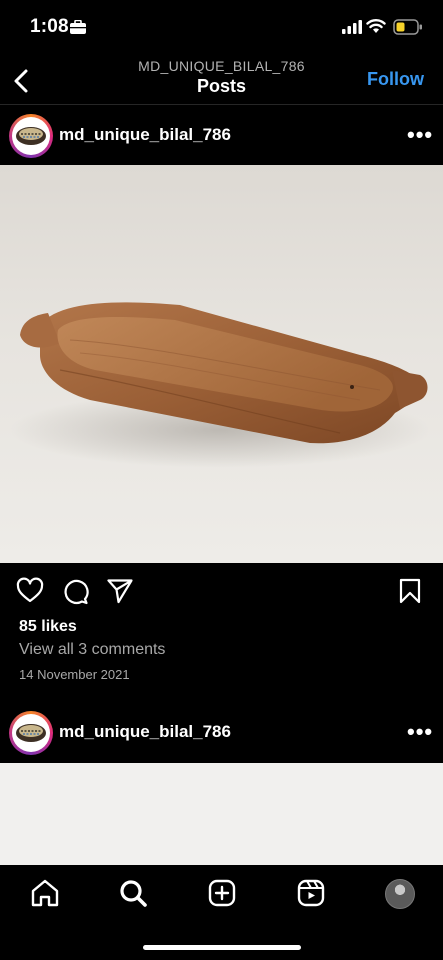 The height and width of the screenshot is (960, 443). Describe the element at coordinates (410, 591) in the screenshot. I see `bookmark-icon` at that location.